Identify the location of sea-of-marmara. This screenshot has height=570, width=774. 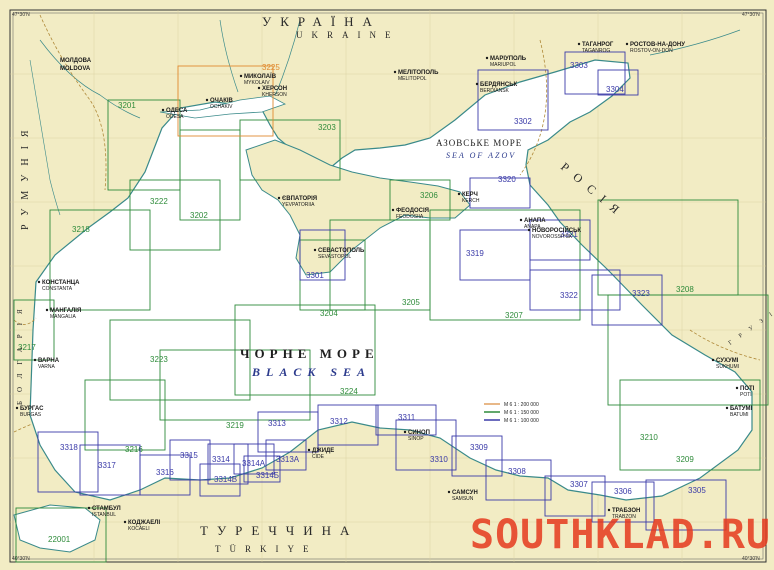
(57, 528).